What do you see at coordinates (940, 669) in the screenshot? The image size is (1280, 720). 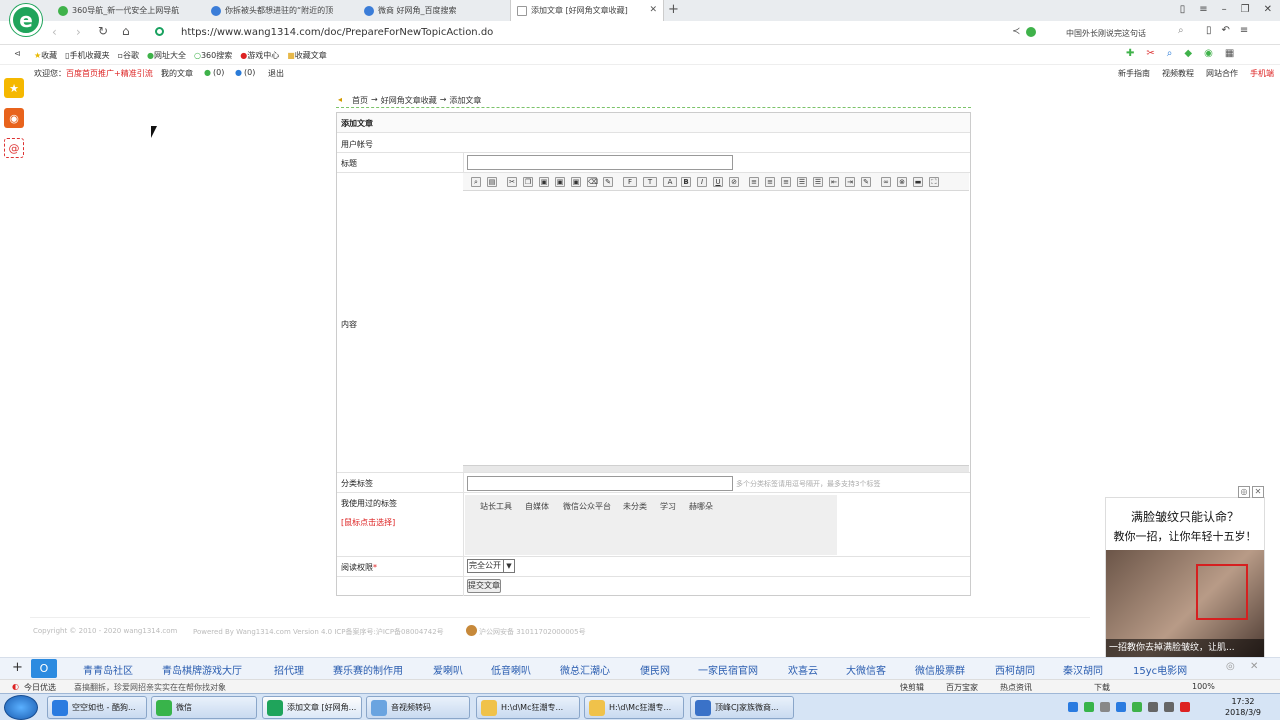 I see `bottom-link: 微信股票群` at bounding box center [940, 669].